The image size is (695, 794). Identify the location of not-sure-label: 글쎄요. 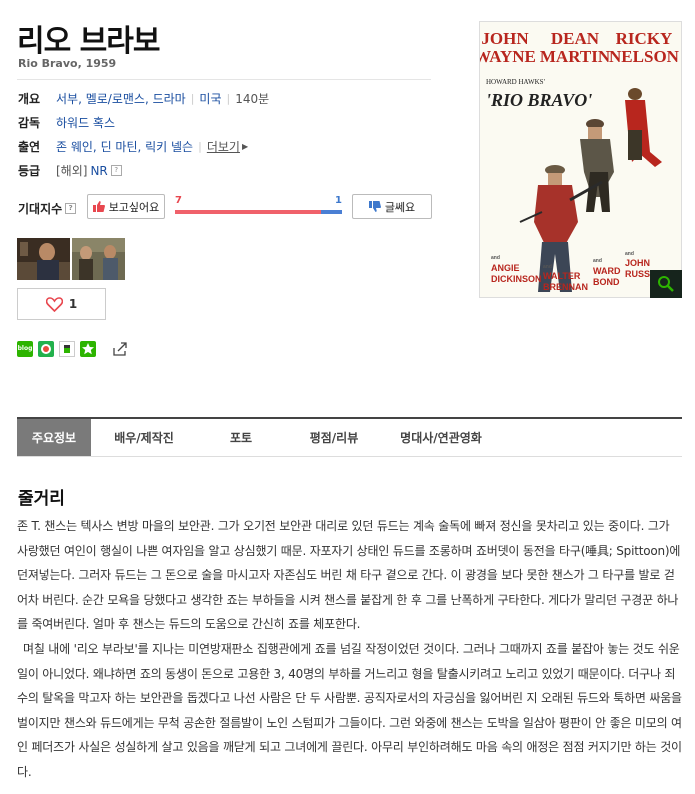
(400, 207).